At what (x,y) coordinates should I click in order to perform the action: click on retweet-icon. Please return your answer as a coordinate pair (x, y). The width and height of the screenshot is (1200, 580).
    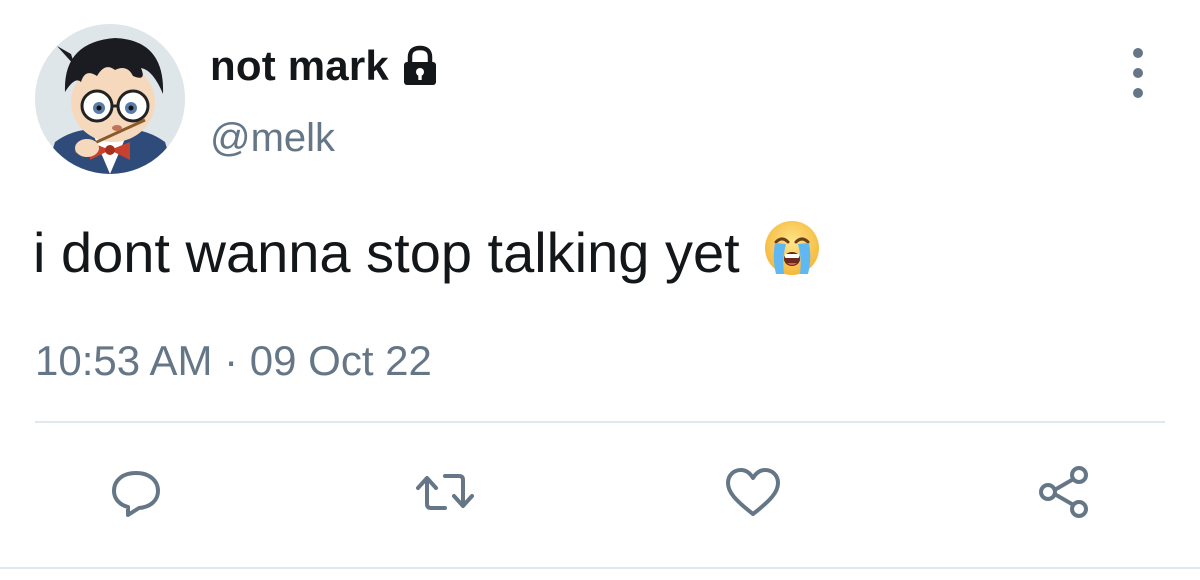
    Looking at the image, I should click on (445, 492).